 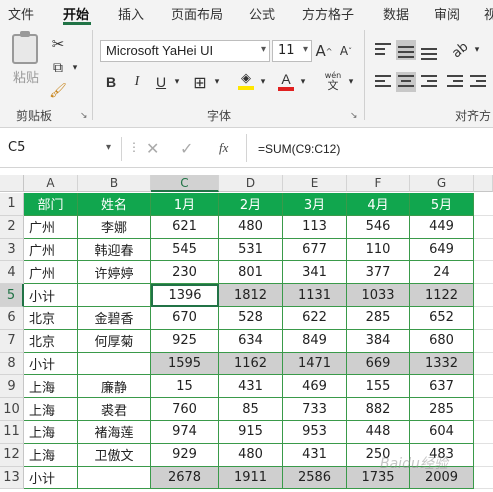 What do you see at coordinates (185, 341) in the screenshot?
I see `table-cell: 925` at bounding box center [185, 341].